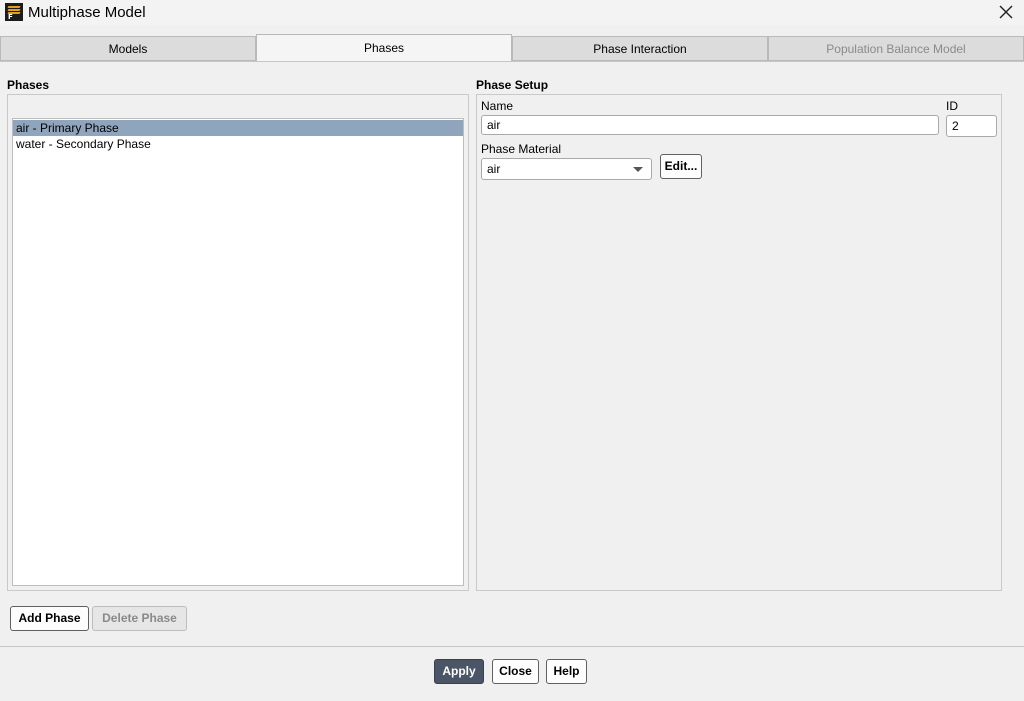 The image size is (1024, 701). I want to click on phases-header: Phases, so click(28, 85).